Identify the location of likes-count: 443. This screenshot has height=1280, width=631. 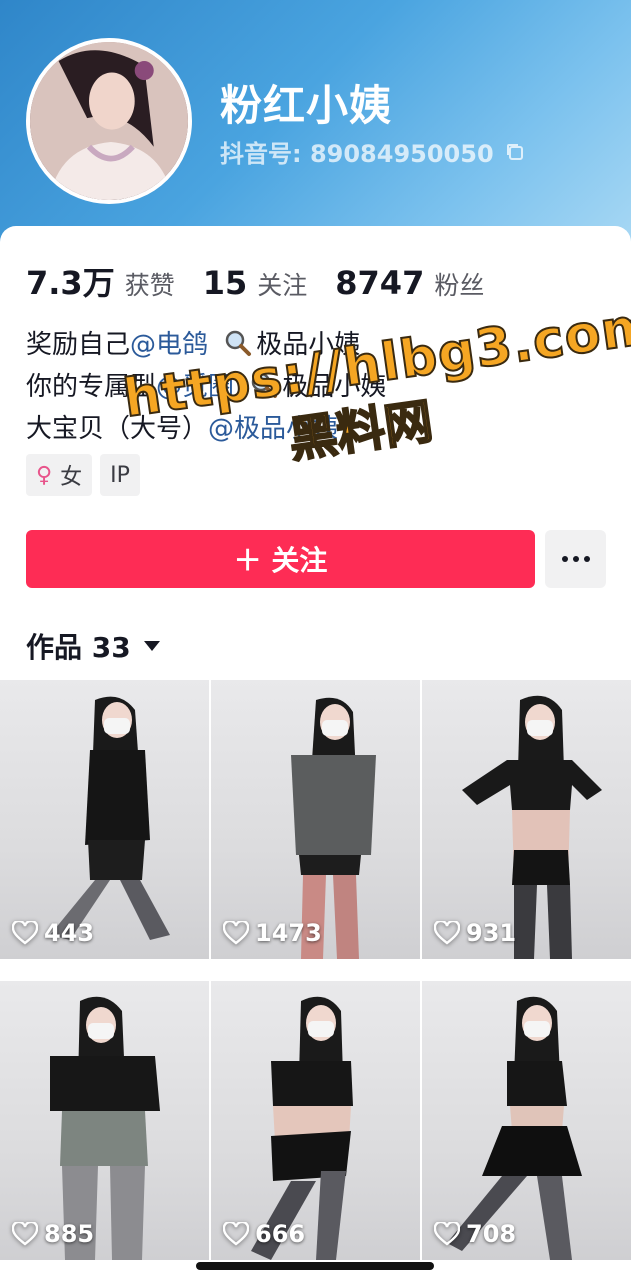
(69, 933).